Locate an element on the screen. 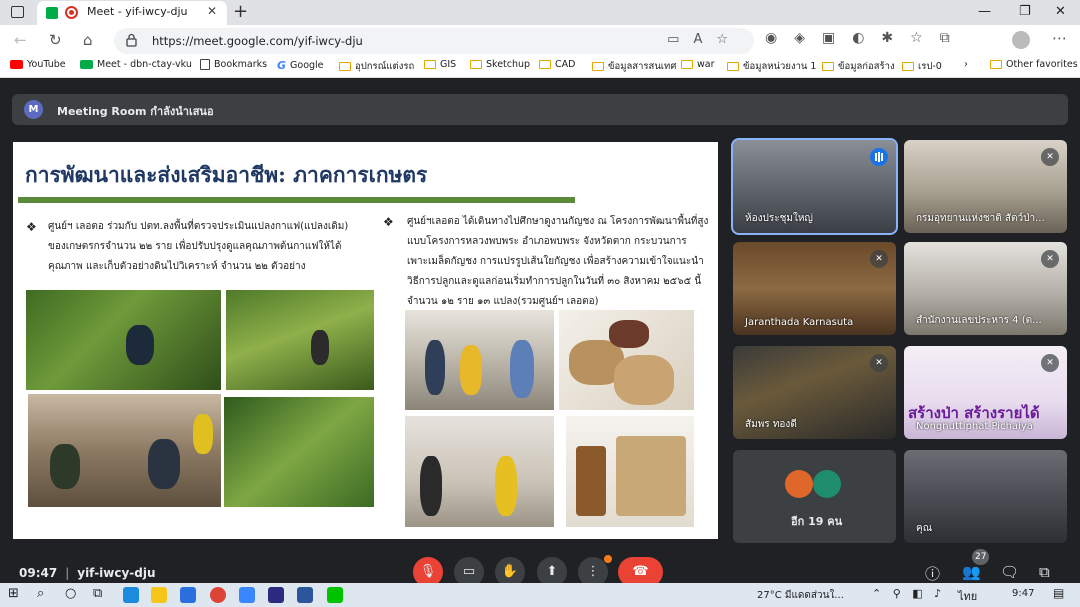 This screenshot has height=607, width=1080. bookmark-meet: Meet - dbn-ctay-vku is located at coordinates (136, 64).